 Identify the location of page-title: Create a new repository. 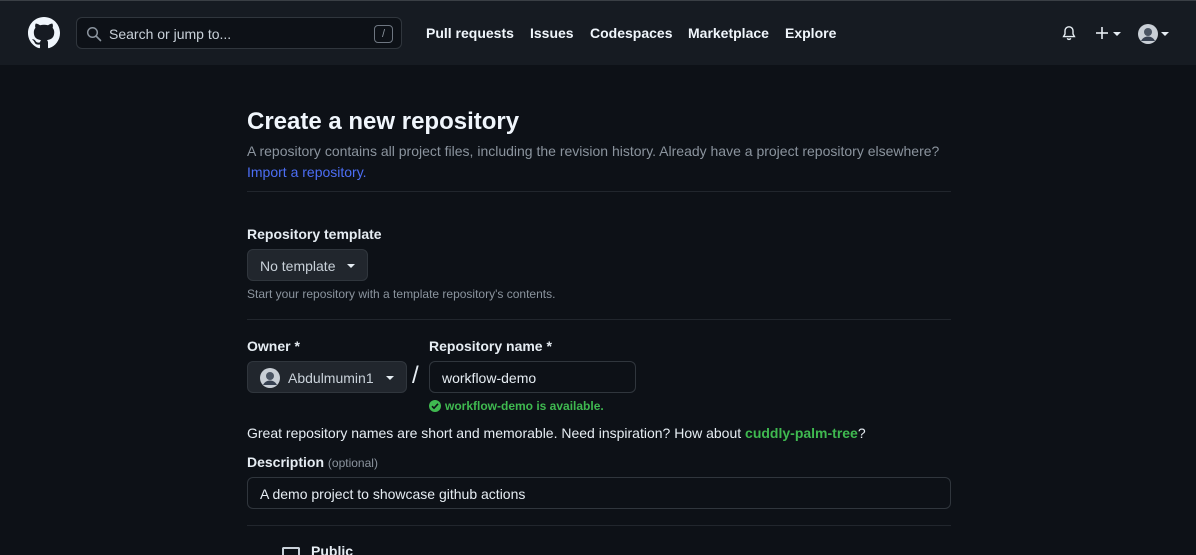
(383, 121).